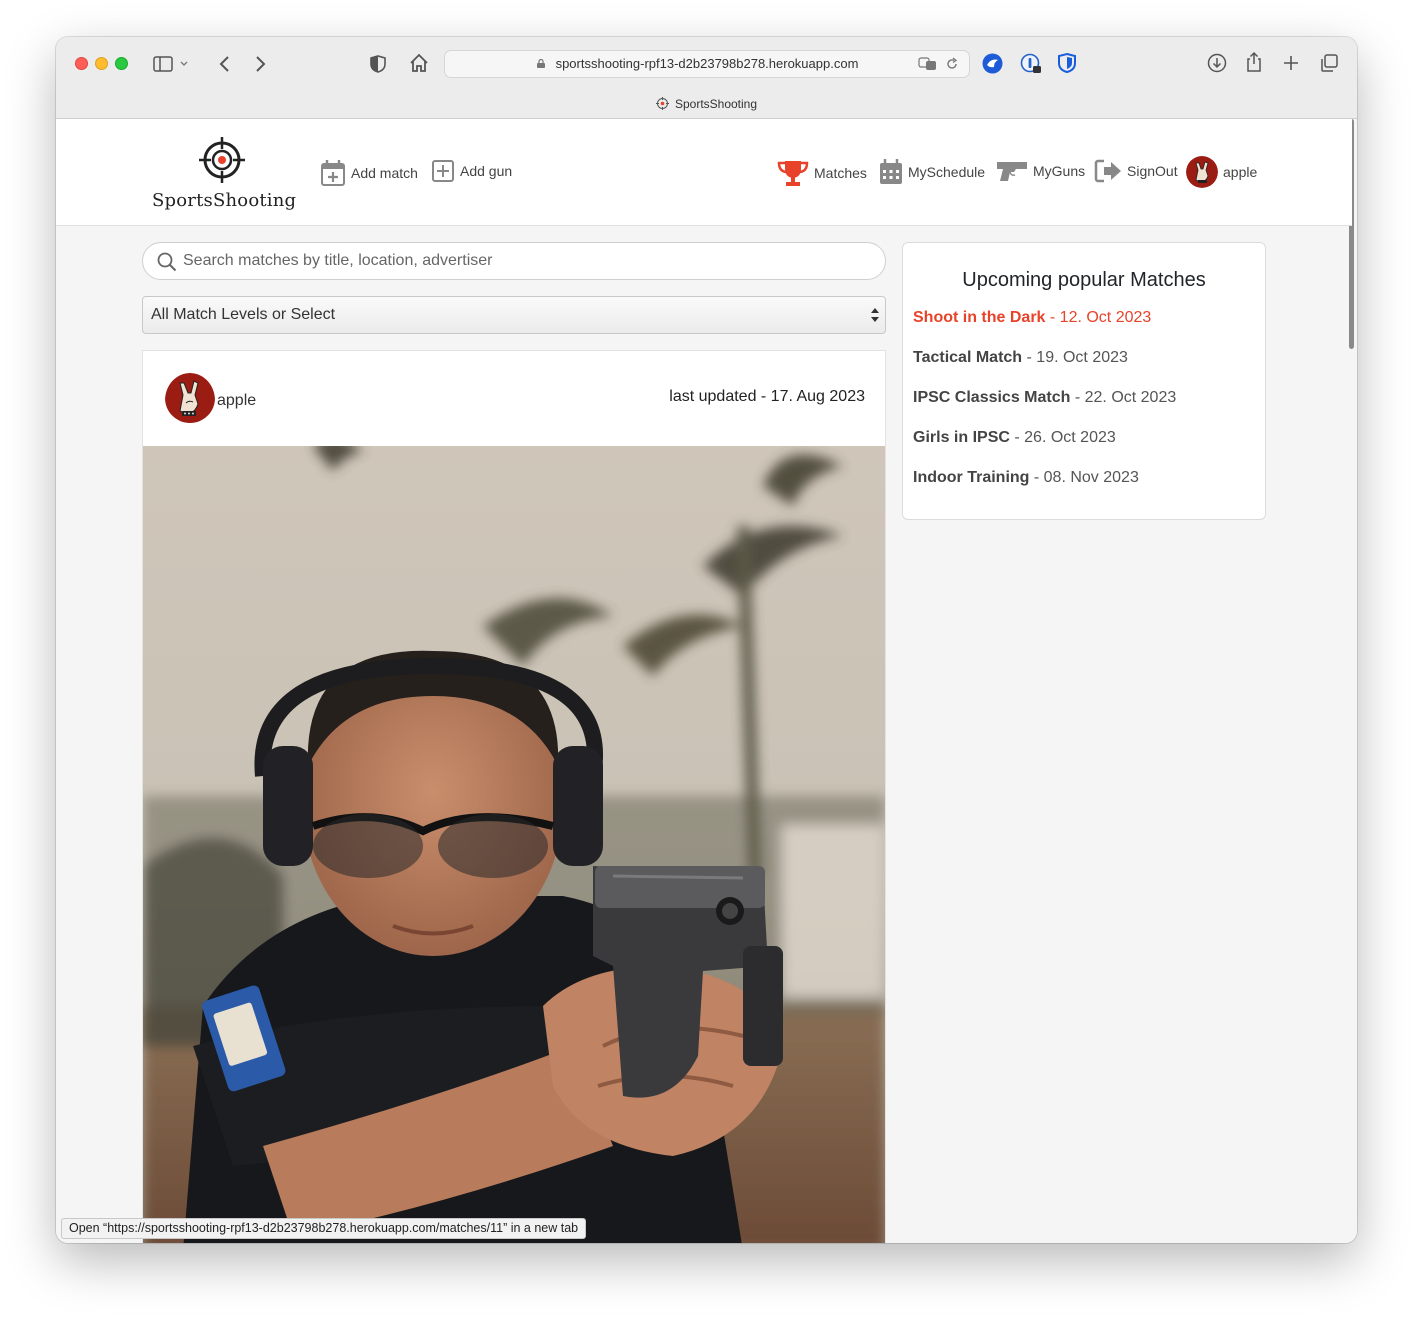 This screenshot has height=1317, width=1413. Describe the element at coordinates (992, 397) in the screenshot. I see `match-name: IPSC Classics Match` at that location.